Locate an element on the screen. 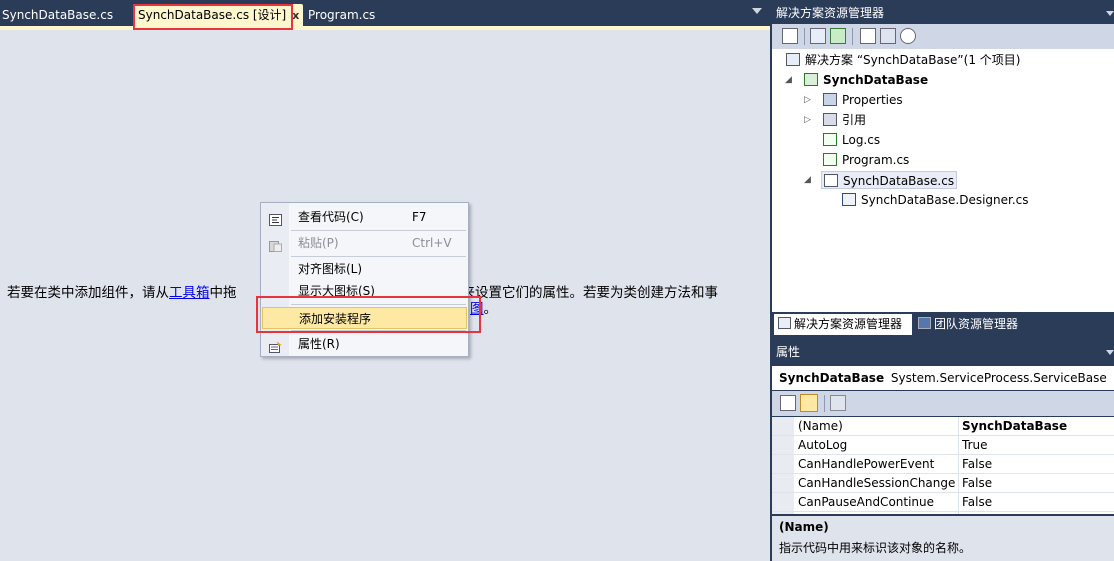 The width and height of the screenshot is (1114, 561). view-code-toolbar-icon is located at coordinates (868, 36).